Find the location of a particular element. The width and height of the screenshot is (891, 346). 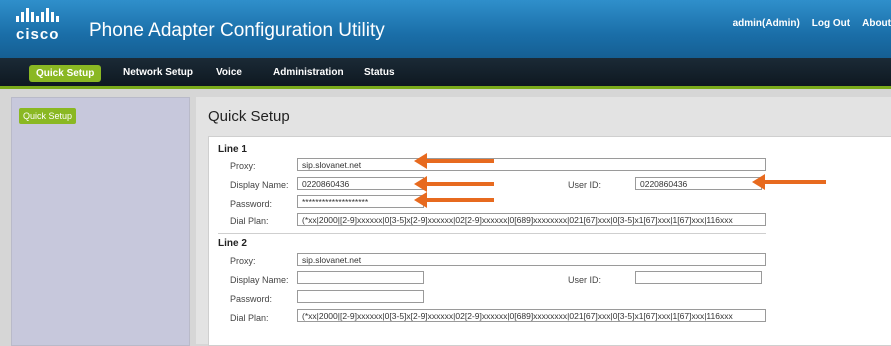

line2-password-label: Password: is located at coordinates (251, 299).